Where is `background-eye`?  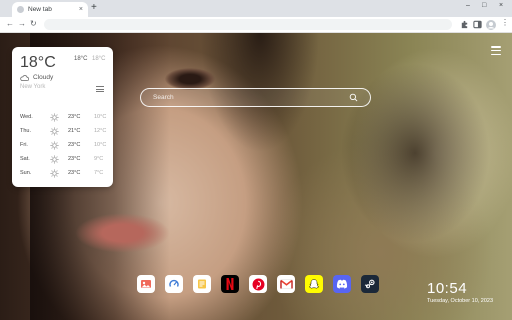 background-eye is located at coordinates (190, 79).